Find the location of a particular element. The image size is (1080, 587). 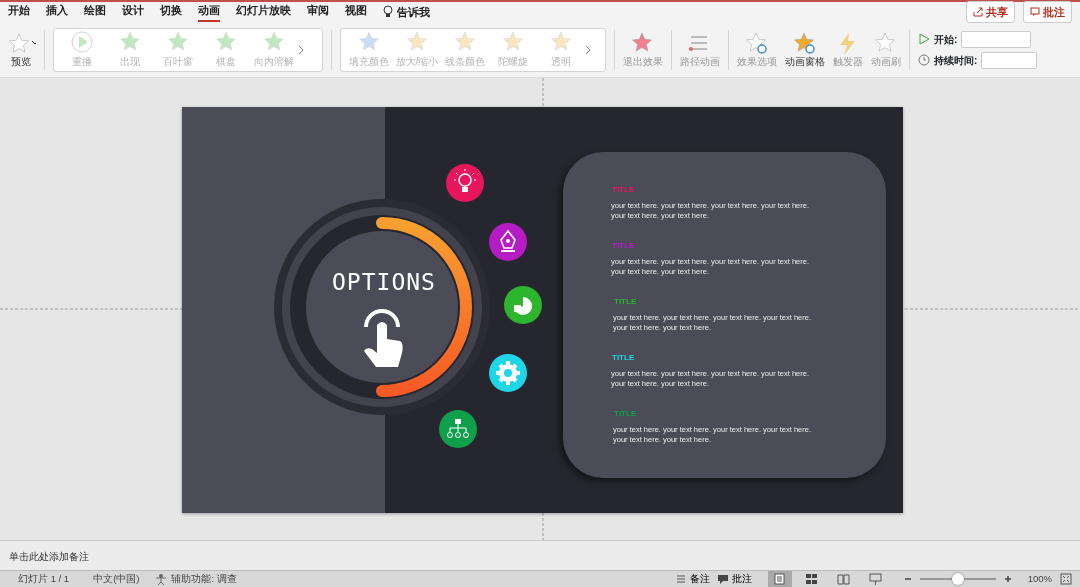

menu-tab: 幻灯片放映 is located at coordinates (263, 12).